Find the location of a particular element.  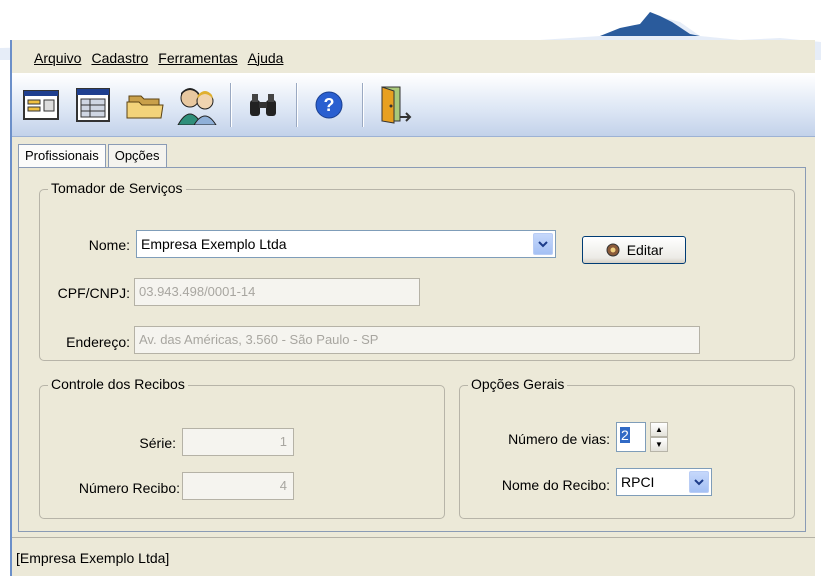

menu-ajuda: Ajuda is located at coordinates (266, 58).